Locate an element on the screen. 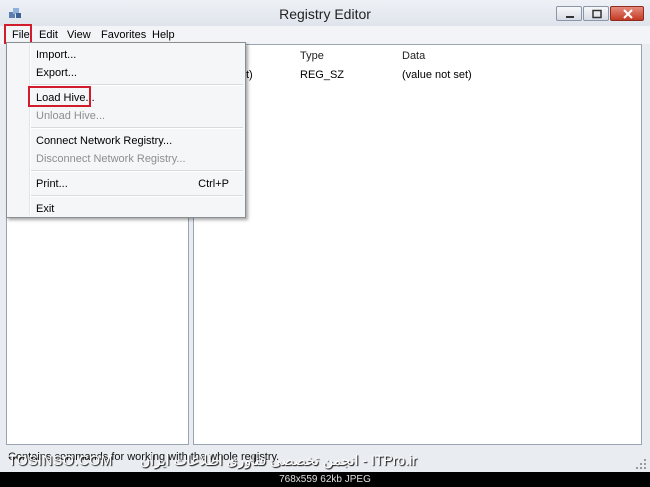 Image resolution: width=650 pixels, height=487 pixels. window-title: Registry Editor is located at coordinates (325, 14).